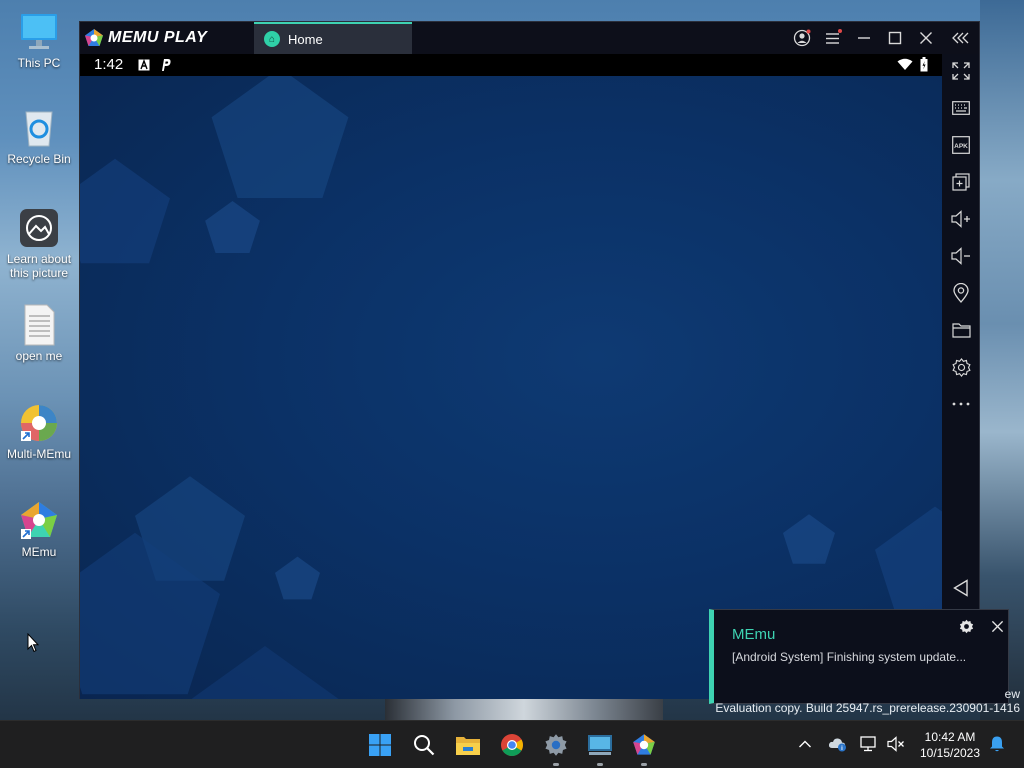 The width and height of the screenshot is (1024, 768). I want to click on memu-logo-text: MEMU PLAY, so click(158, 37).